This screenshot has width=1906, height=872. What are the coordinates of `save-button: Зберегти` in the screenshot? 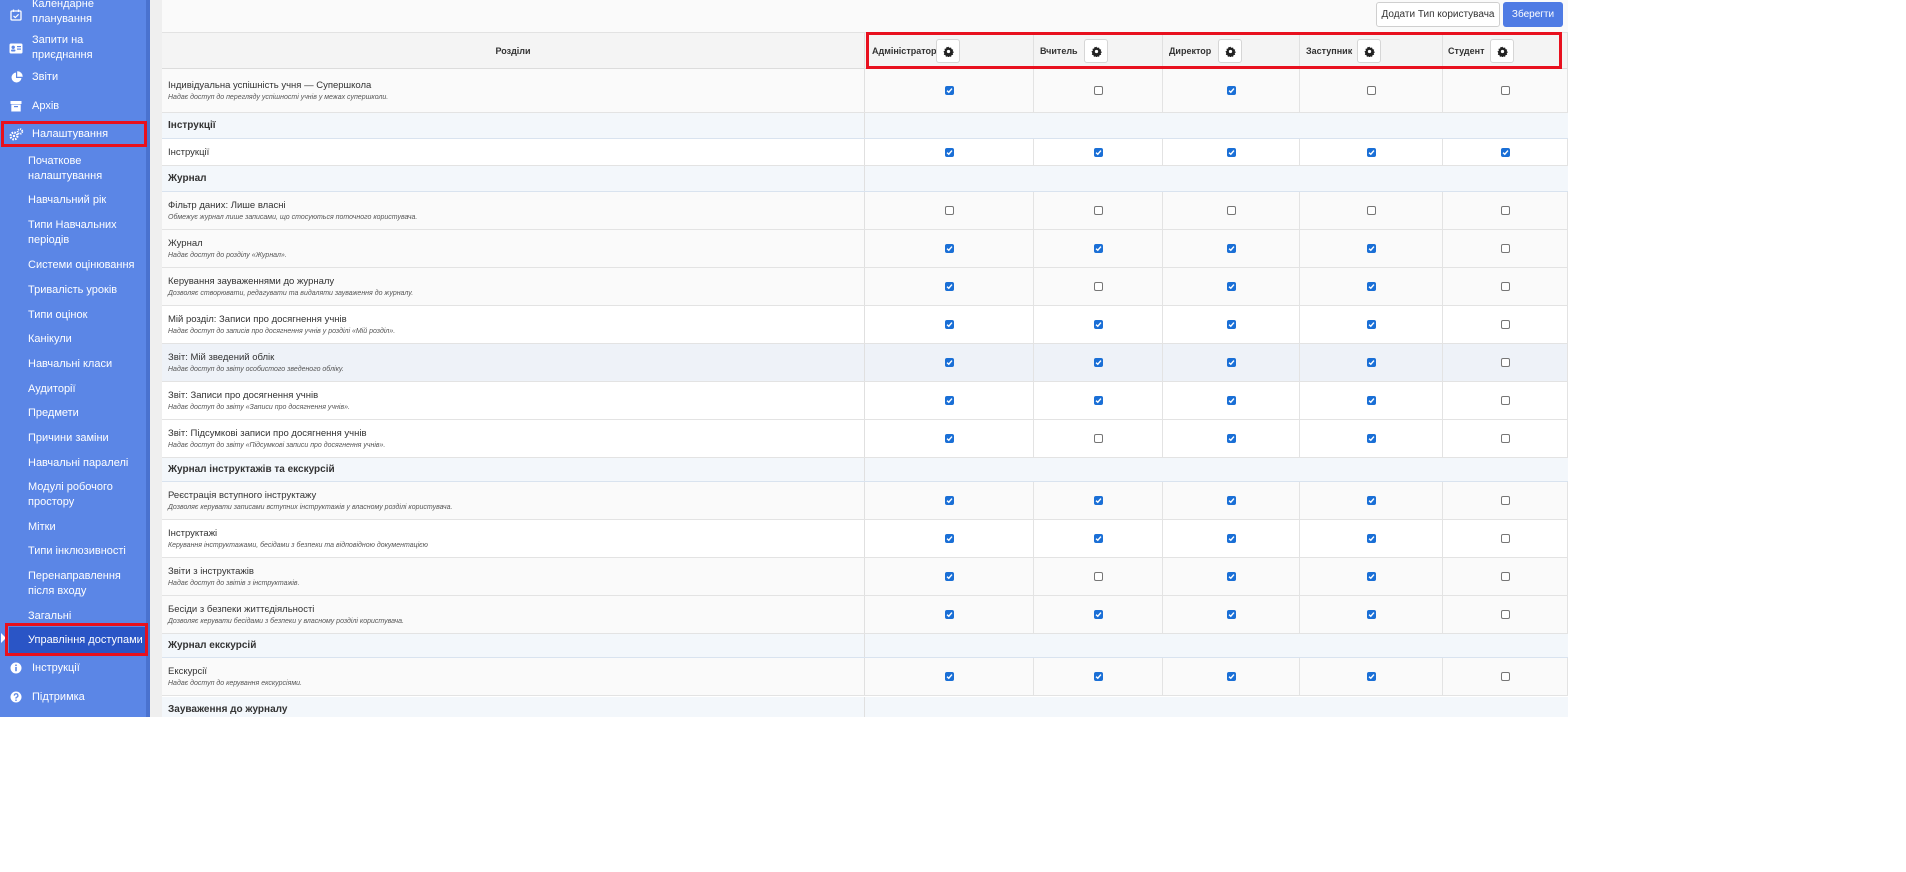 It's located at (1533, 14).